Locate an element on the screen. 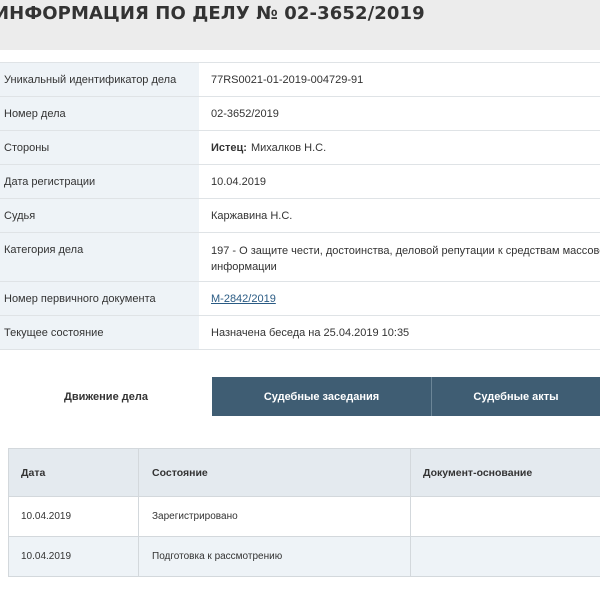 Image resolution: width=600 pixels, height=600 pixels. category-label: Категория дела is located at coordinates (99, 257).